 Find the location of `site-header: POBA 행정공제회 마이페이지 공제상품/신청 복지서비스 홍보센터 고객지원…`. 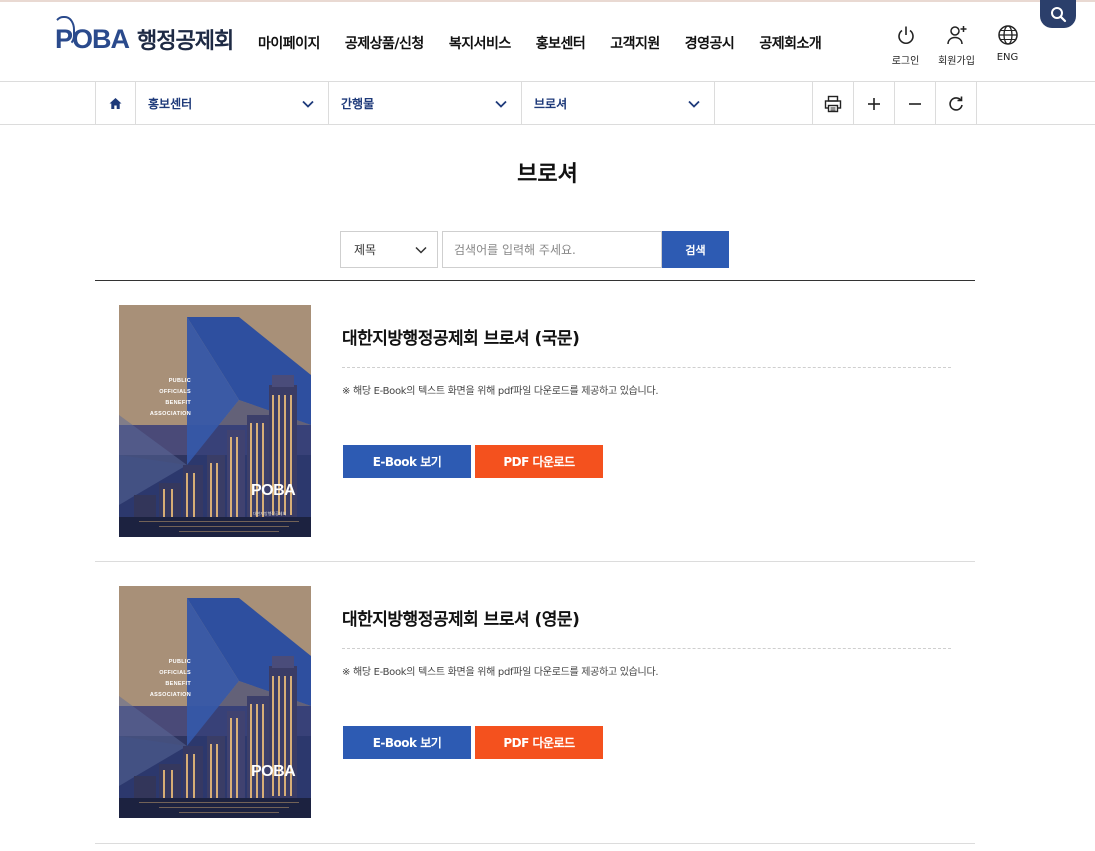

site-header: POBA 행정공제회 마이페이지 공제상품/신청 복지서비스 홍보센터 고객지원… is located at coordinates (547, 42).